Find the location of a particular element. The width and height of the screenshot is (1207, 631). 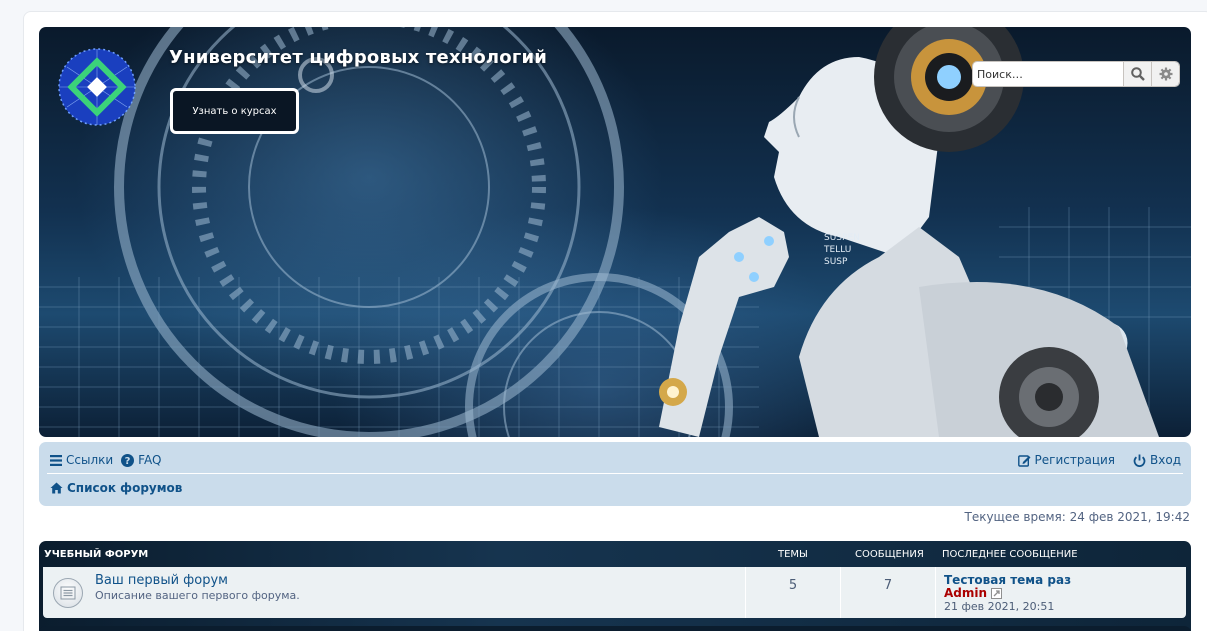

gear-icon is located at coordinates (1165, 74).